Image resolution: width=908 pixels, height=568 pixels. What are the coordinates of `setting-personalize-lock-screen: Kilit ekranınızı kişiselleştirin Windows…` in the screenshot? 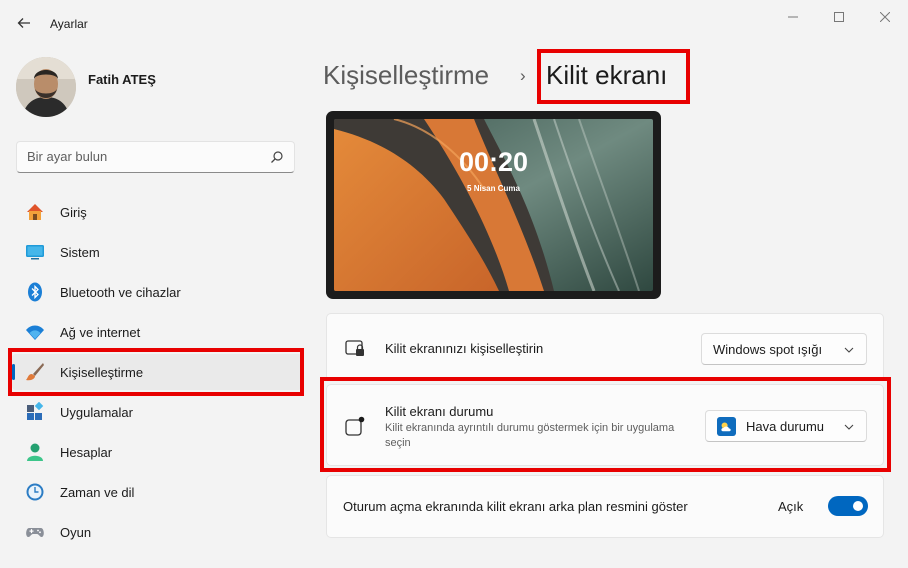 It's located at (605, 347).